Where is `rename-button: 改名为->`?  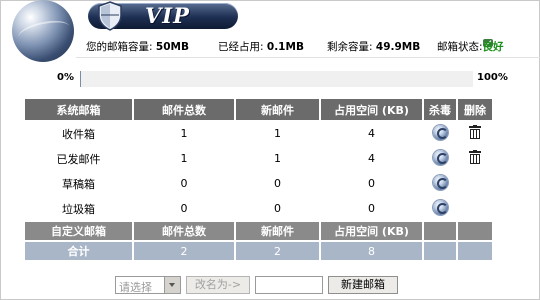 rename-button: 改名为-> is located at coordinates (218, 285).